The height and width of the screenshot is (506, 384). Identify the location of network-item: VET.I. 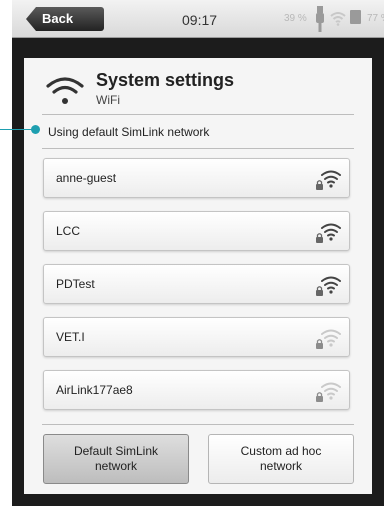
(196, 337).